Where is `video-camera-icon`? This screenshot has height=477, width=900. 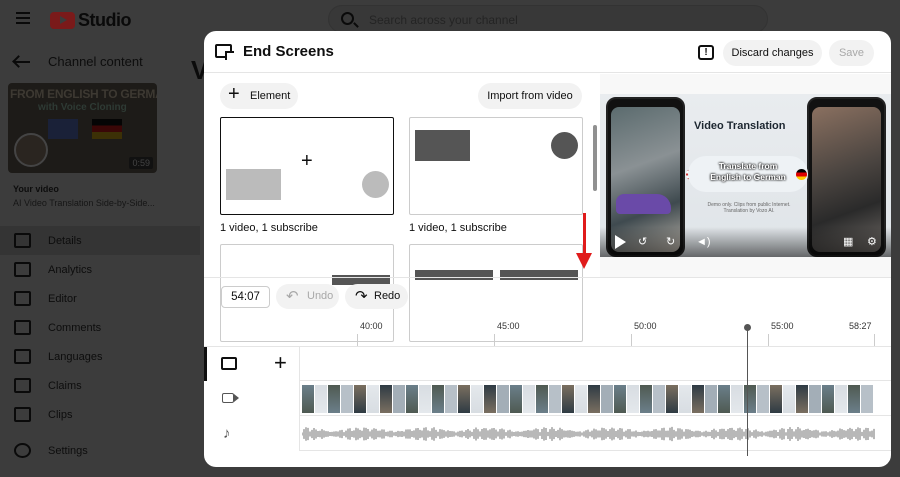 video-camera-icon is located at coordinates (230, 398).